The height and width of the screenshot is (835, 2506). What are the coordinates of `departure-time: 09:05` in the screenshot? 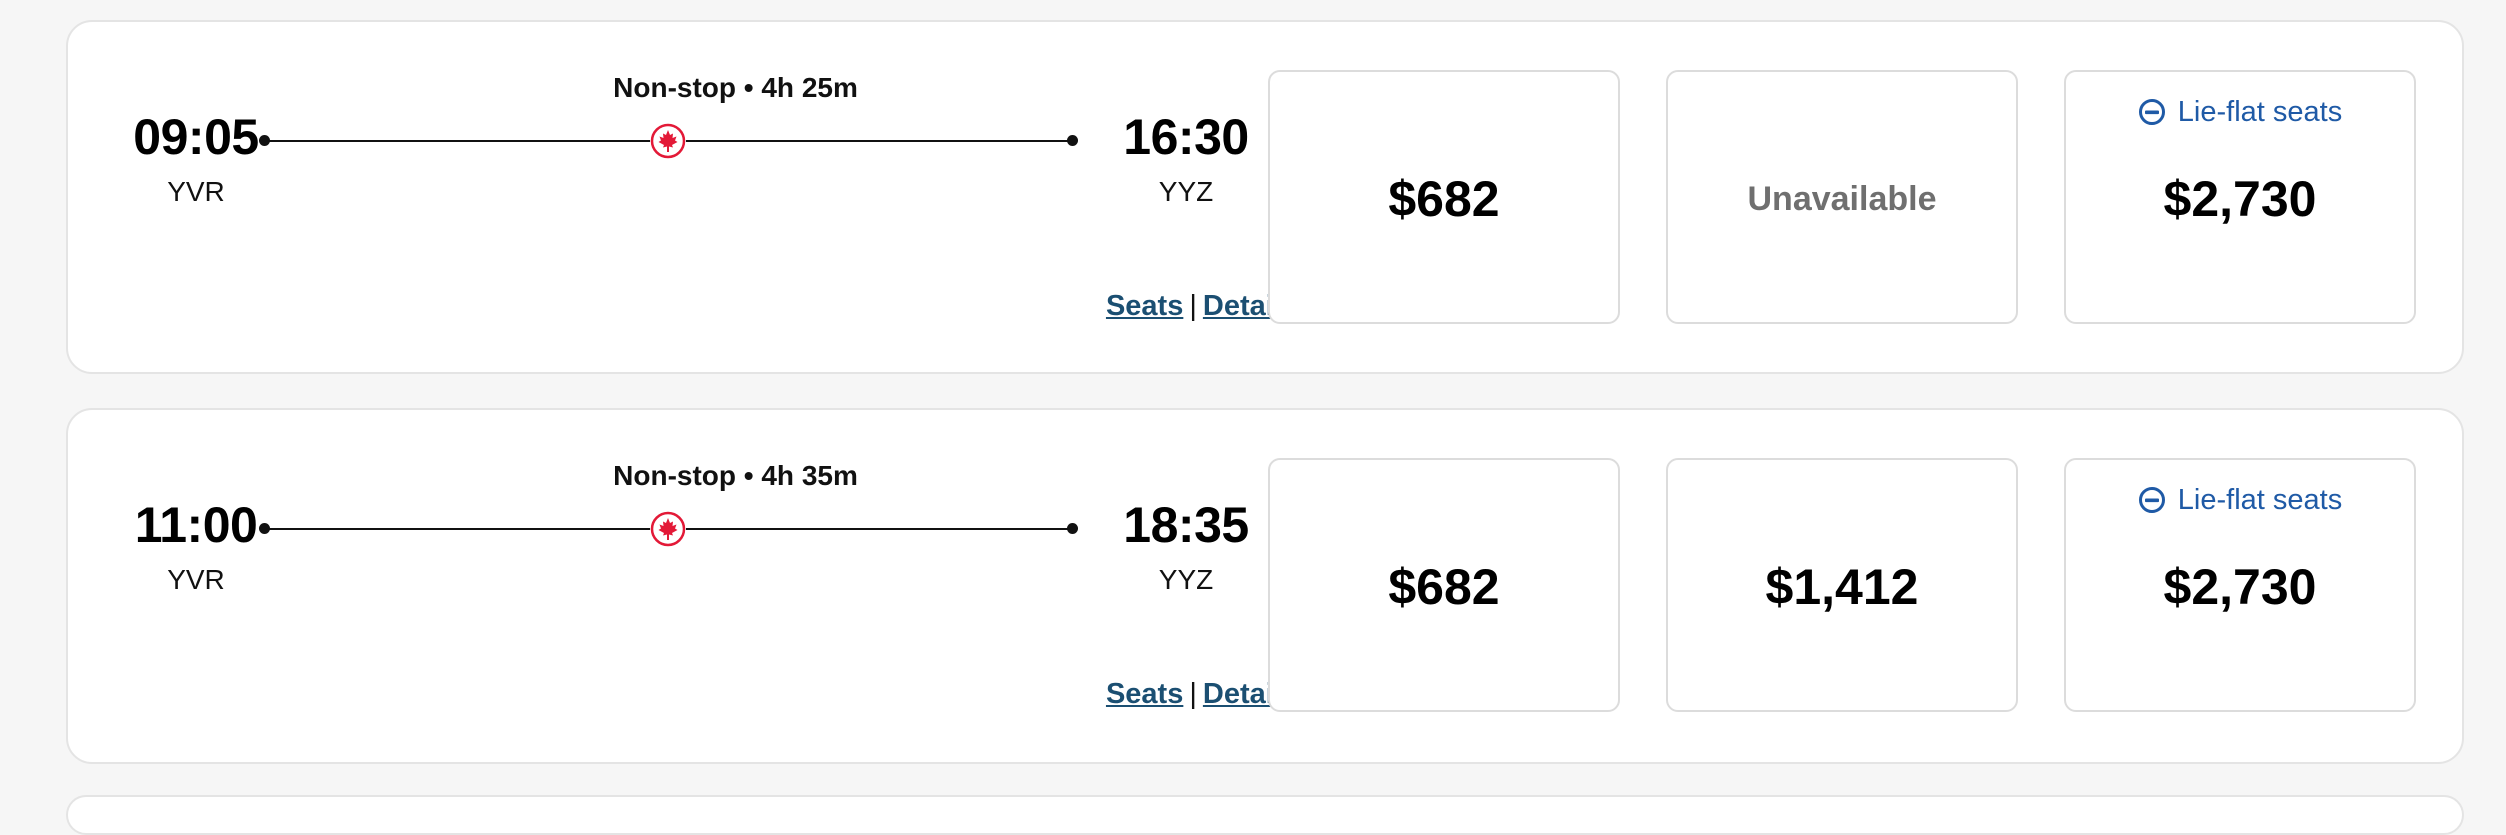 It's located at (196, 137).